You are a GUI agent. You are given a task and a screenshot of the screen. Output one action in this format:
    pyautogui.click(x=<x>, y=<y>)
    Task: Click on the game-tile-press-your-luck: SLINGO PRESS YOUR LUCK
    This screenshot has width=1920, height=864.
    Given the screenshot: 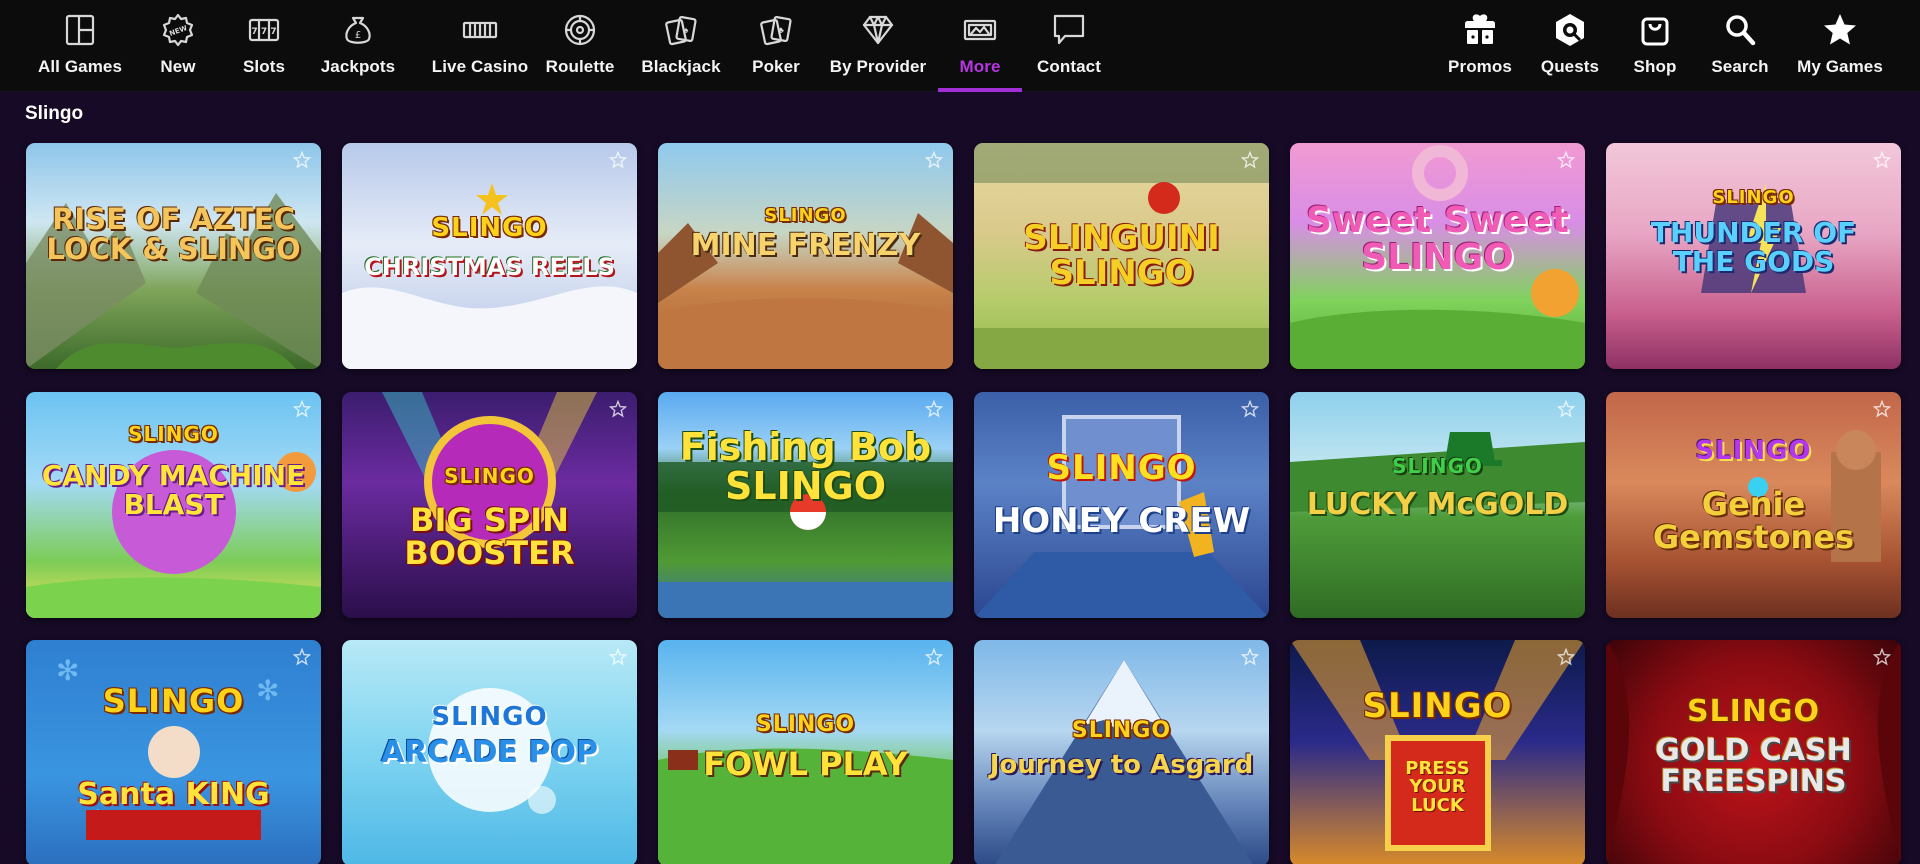 What is the action you would take?
    pyautogui.click(x=1437, y=752)
    